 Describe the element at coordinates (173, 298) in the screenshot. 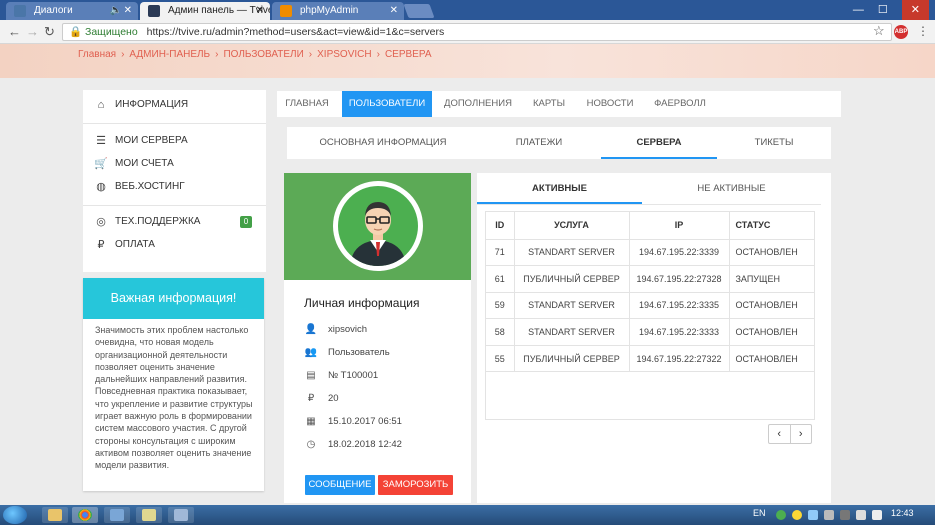

I see `important-info-title: Важная информация!` at that location.